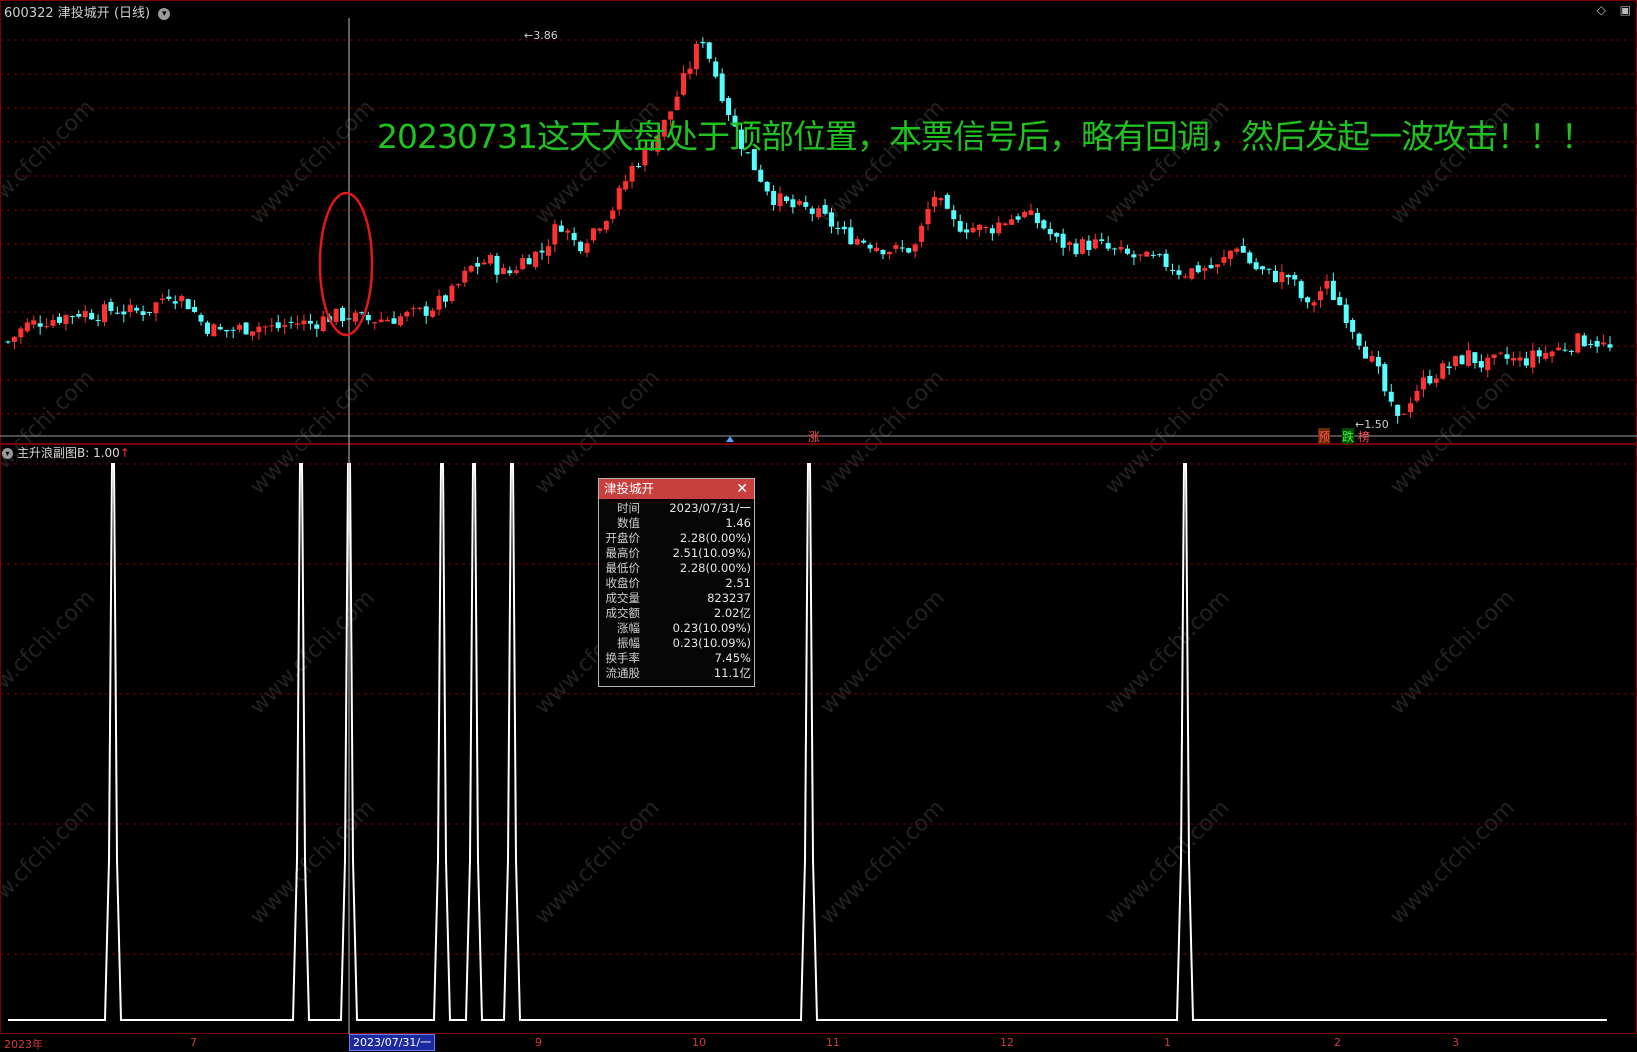  I want to click on quote-label: 成交额, so click(623, 613).